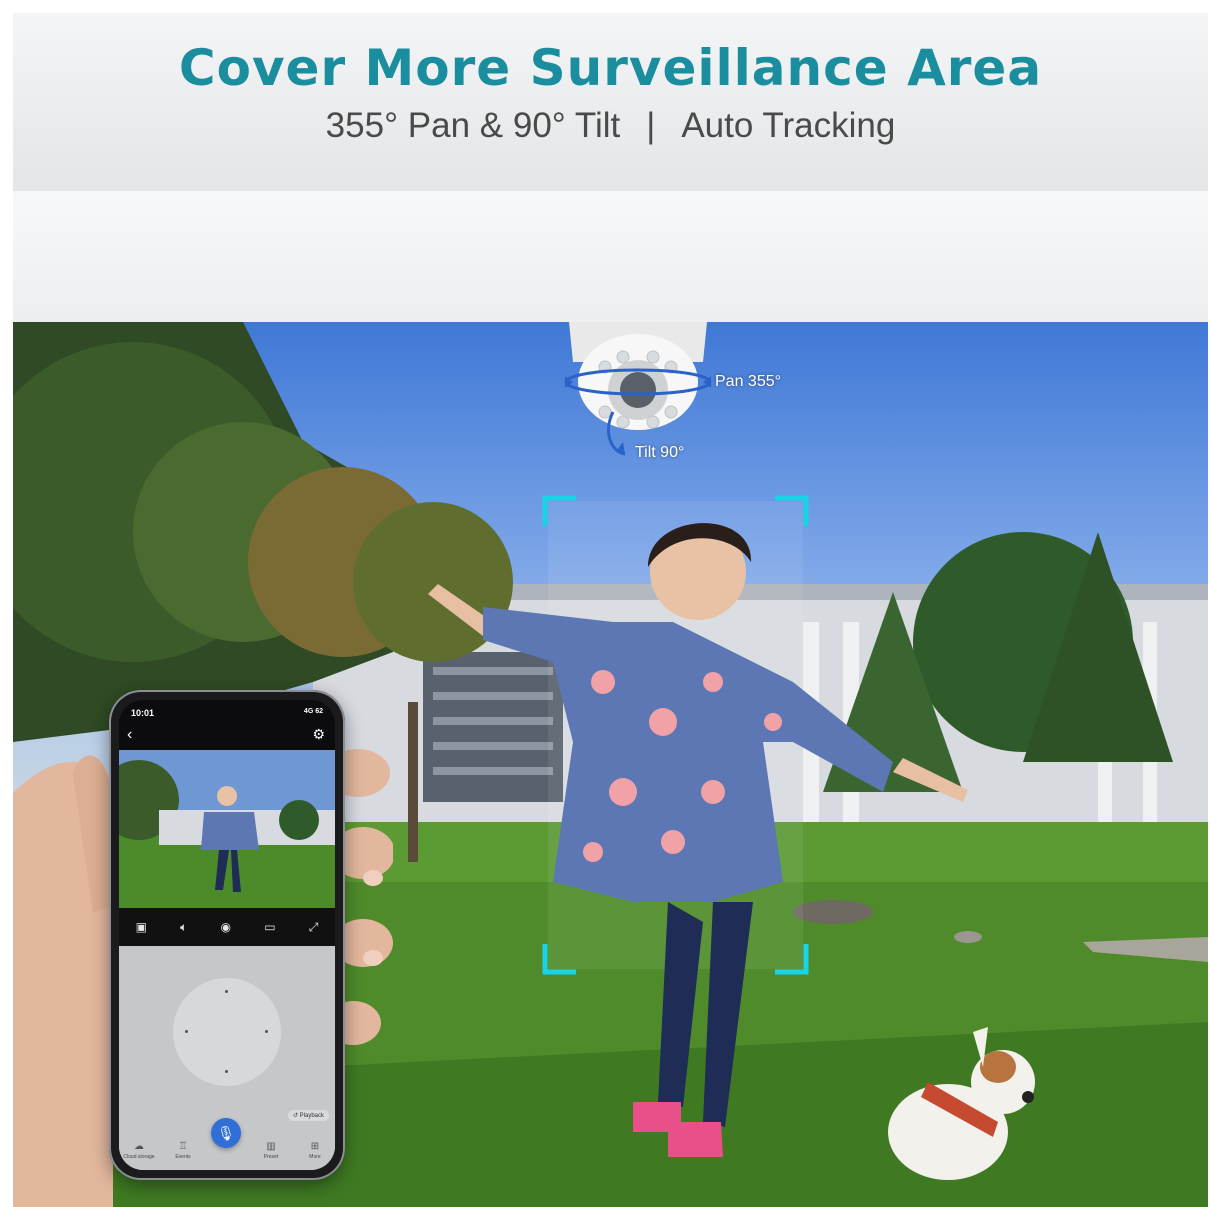  I want to click on auto-tracking-text: Auto Tracking, so click(788, 125).